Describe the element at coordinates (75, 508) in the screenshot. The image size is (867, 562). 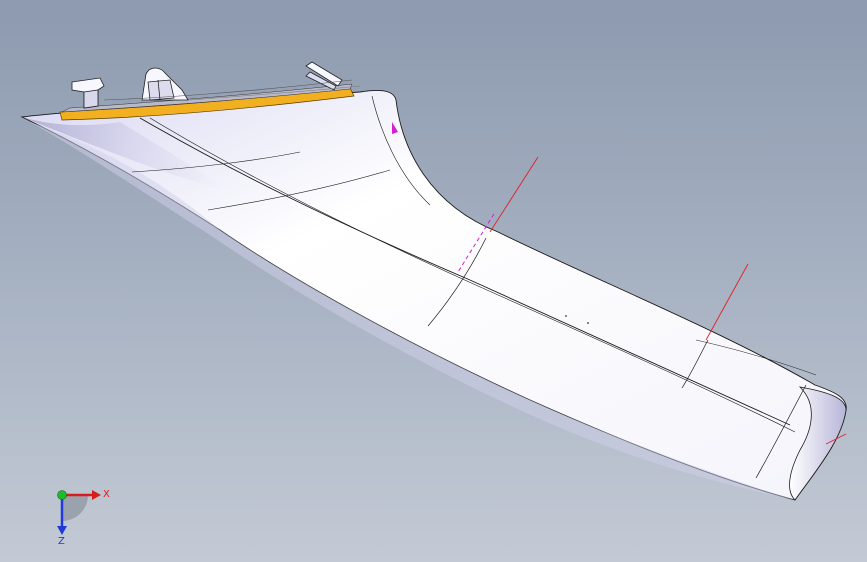
I see `triad-shadow` at that location.